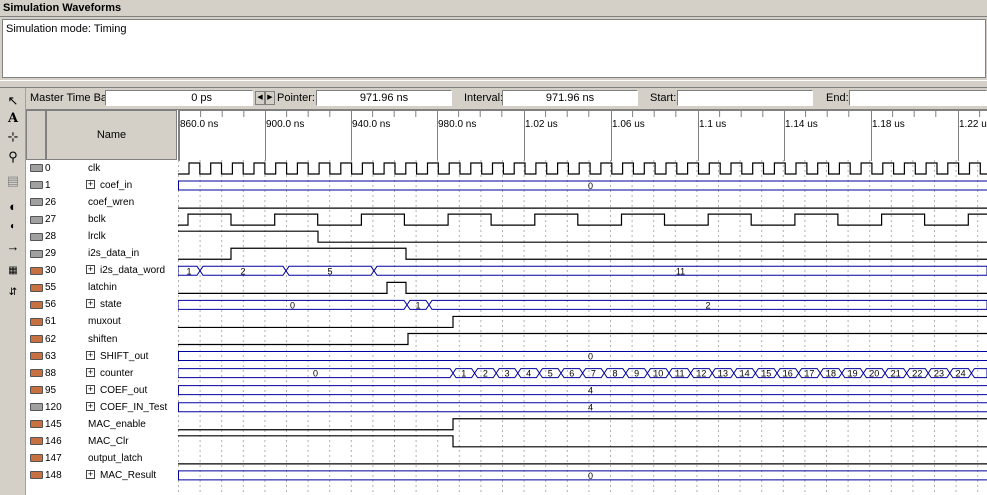  Describe the element at coordinates (48, 186) in the screenshot. I see `signal-index-text: 1` at that location.